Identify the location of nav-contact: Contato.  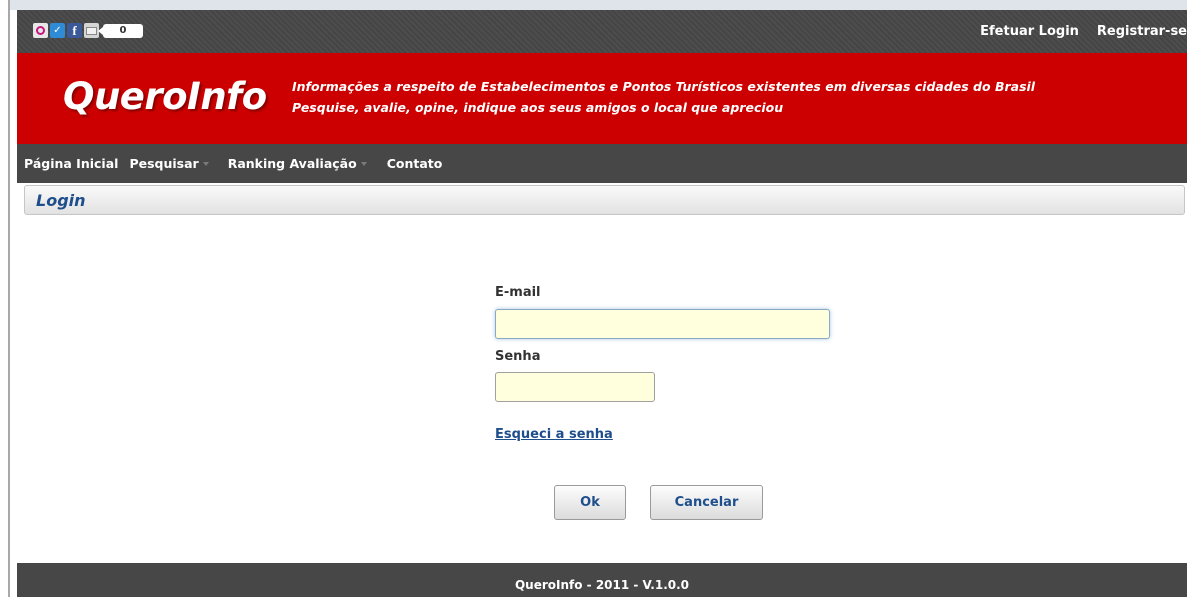
(415, 163).